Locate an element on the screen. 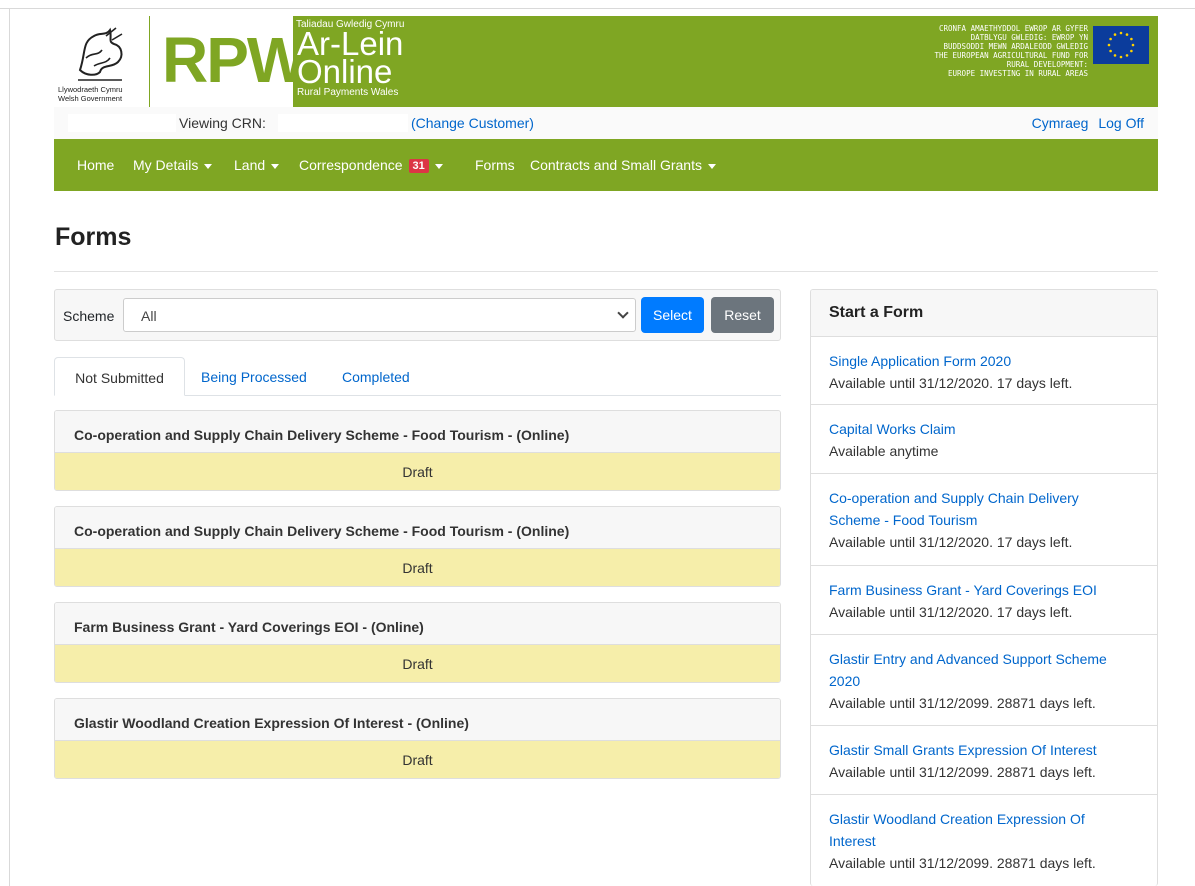 The height and width of the screenshot is (886, 1195). eu-line: BUDDSODDI MEWN ARDALEODD GWLEDIG is located at coordinates (1016, 46).